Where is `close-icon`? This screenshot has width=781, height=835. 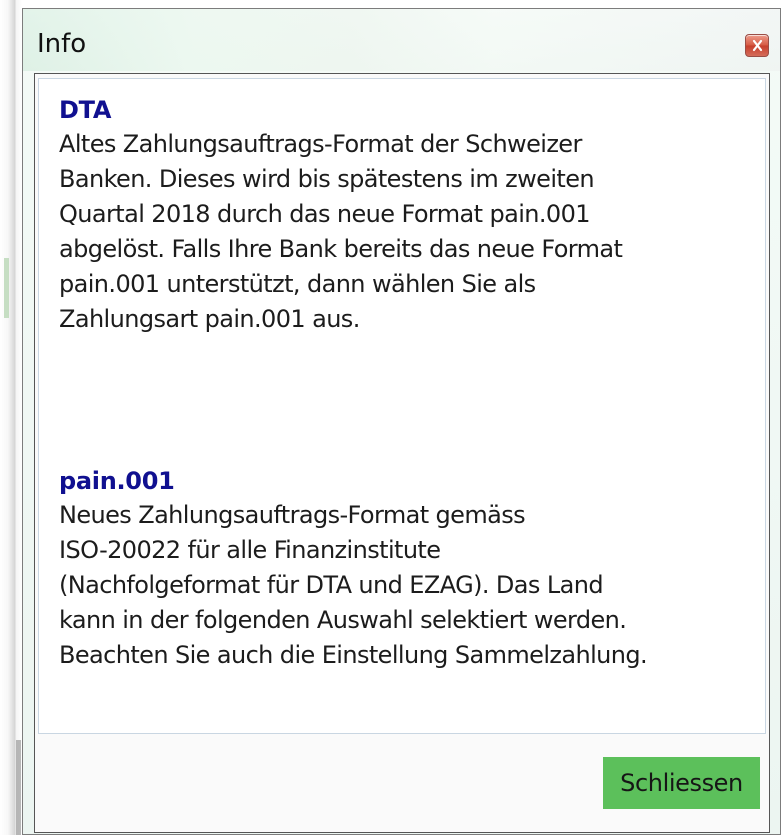 close-icon is located at coordinates (757, 45).